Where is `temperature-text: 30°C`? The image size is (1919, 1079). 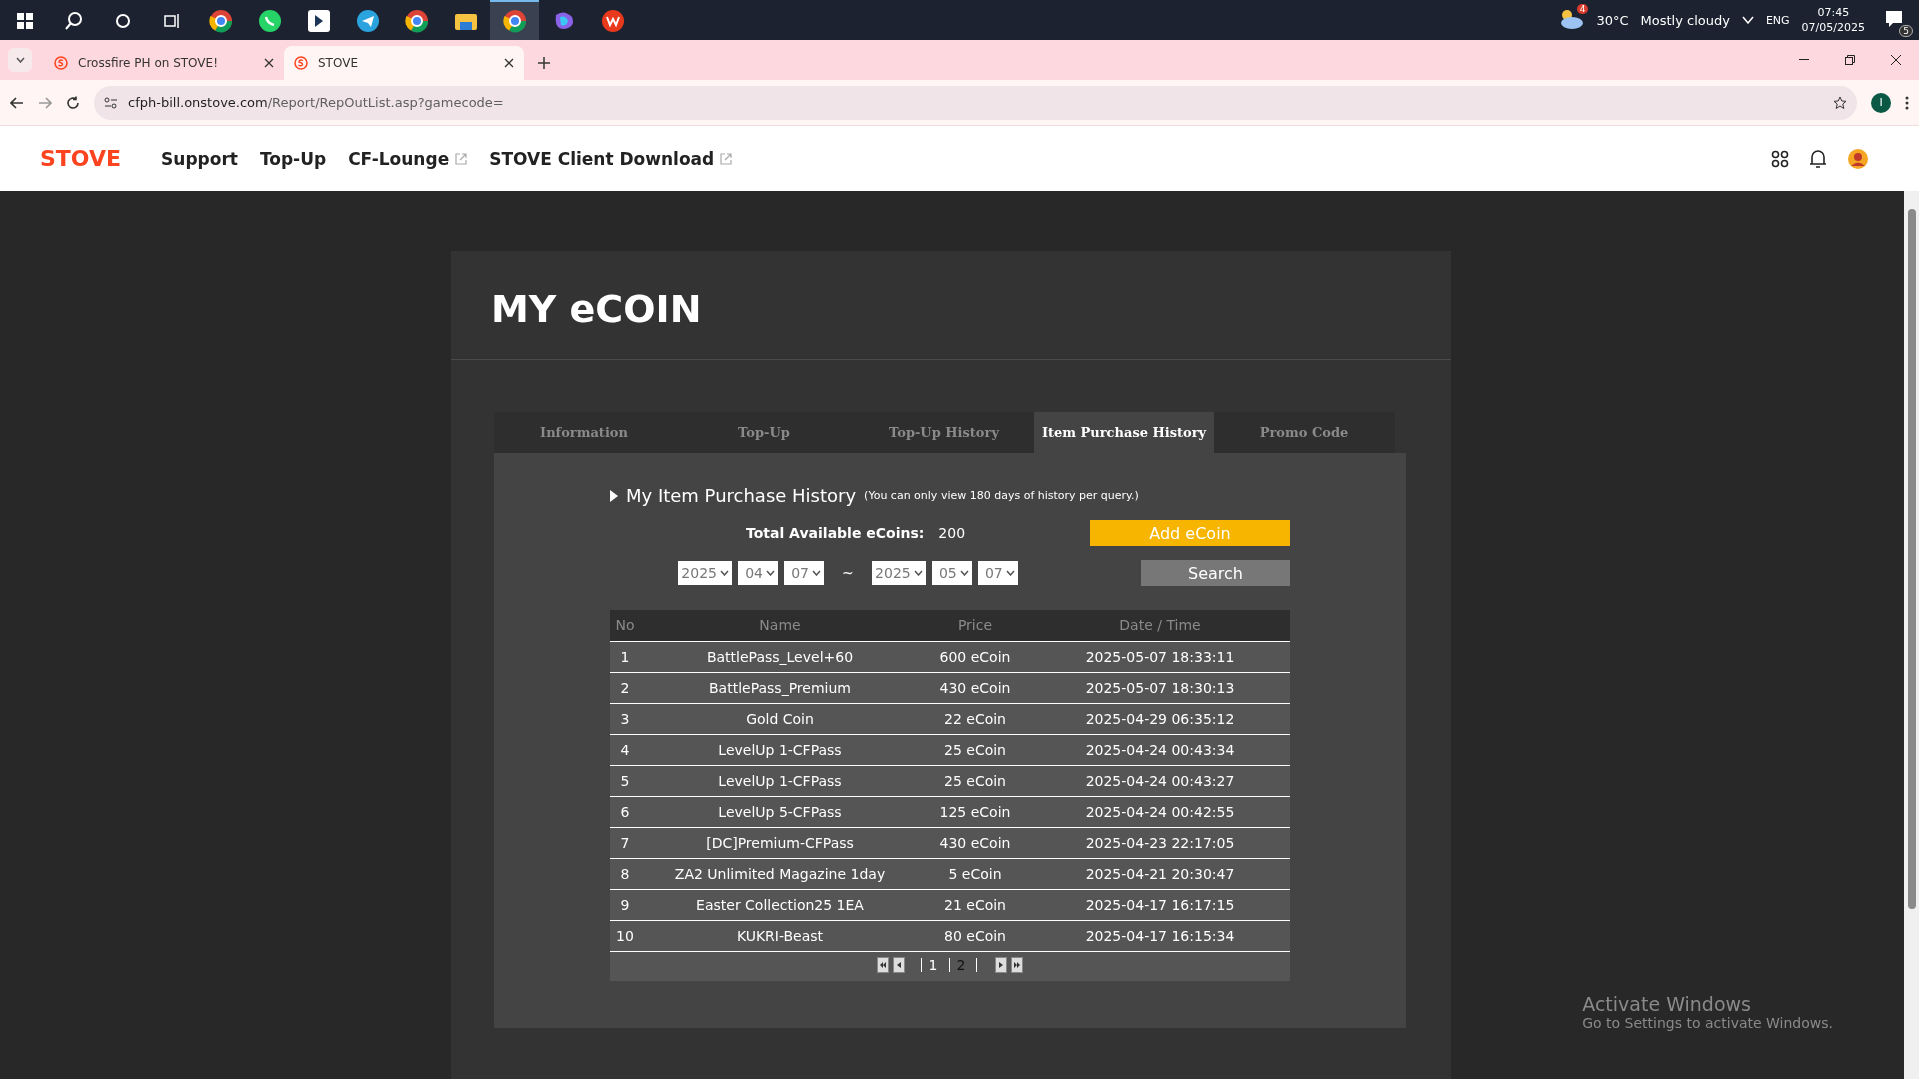 temperature-text: 30°C is located at coordinates (1612, 20).